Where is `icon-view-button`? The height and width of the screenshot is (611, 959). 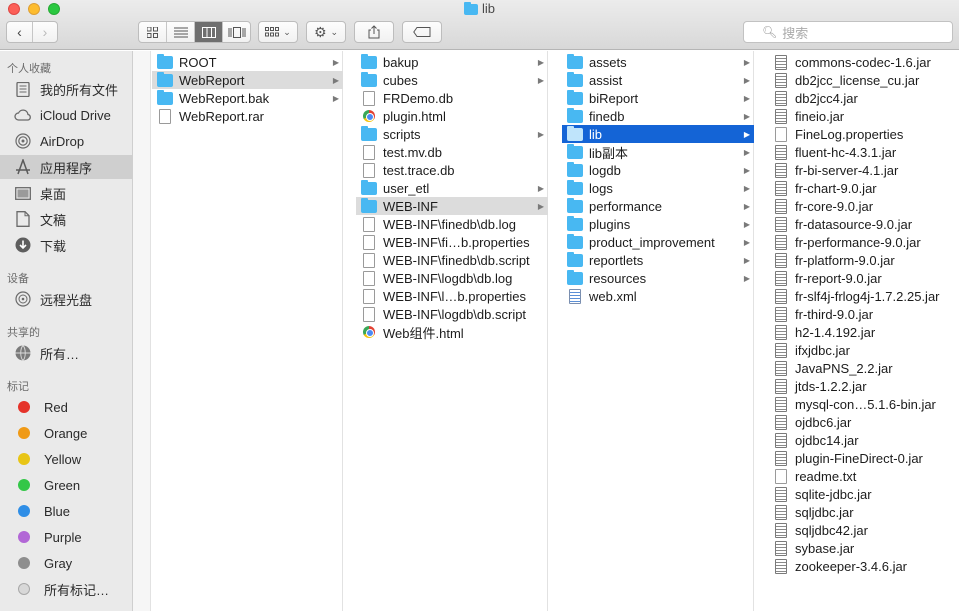
icon-view-button is located at coordinates (152, 32).